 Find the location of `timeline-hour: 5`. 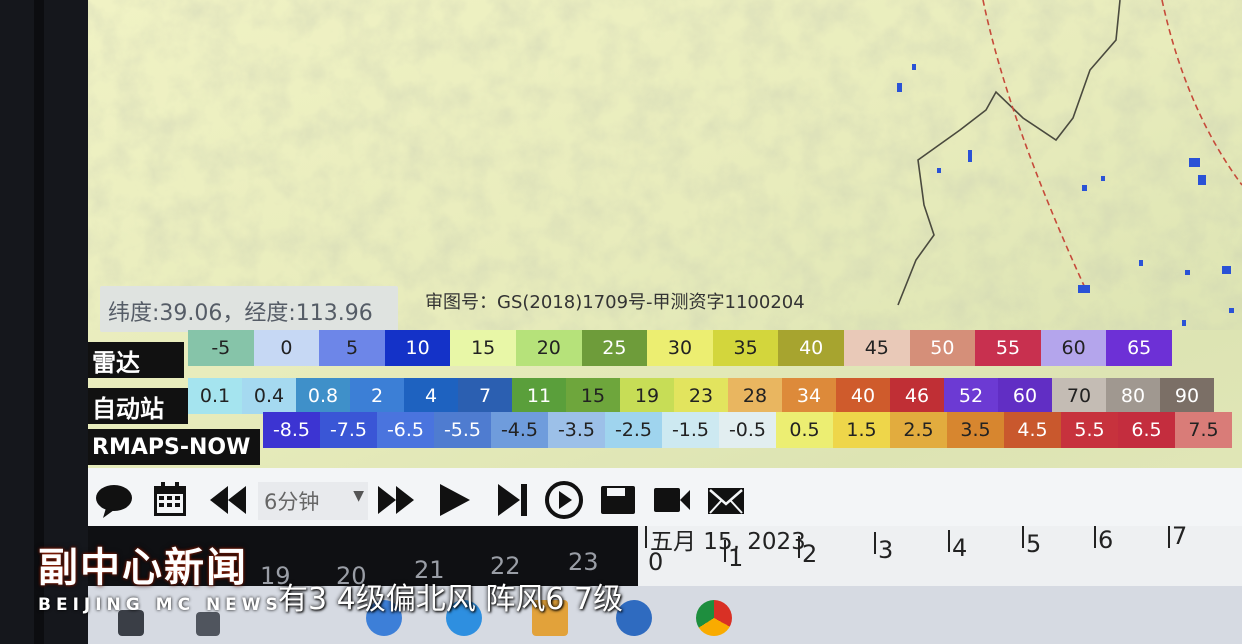

timeline-hour: 5 is located at coordinates (1034, 544).